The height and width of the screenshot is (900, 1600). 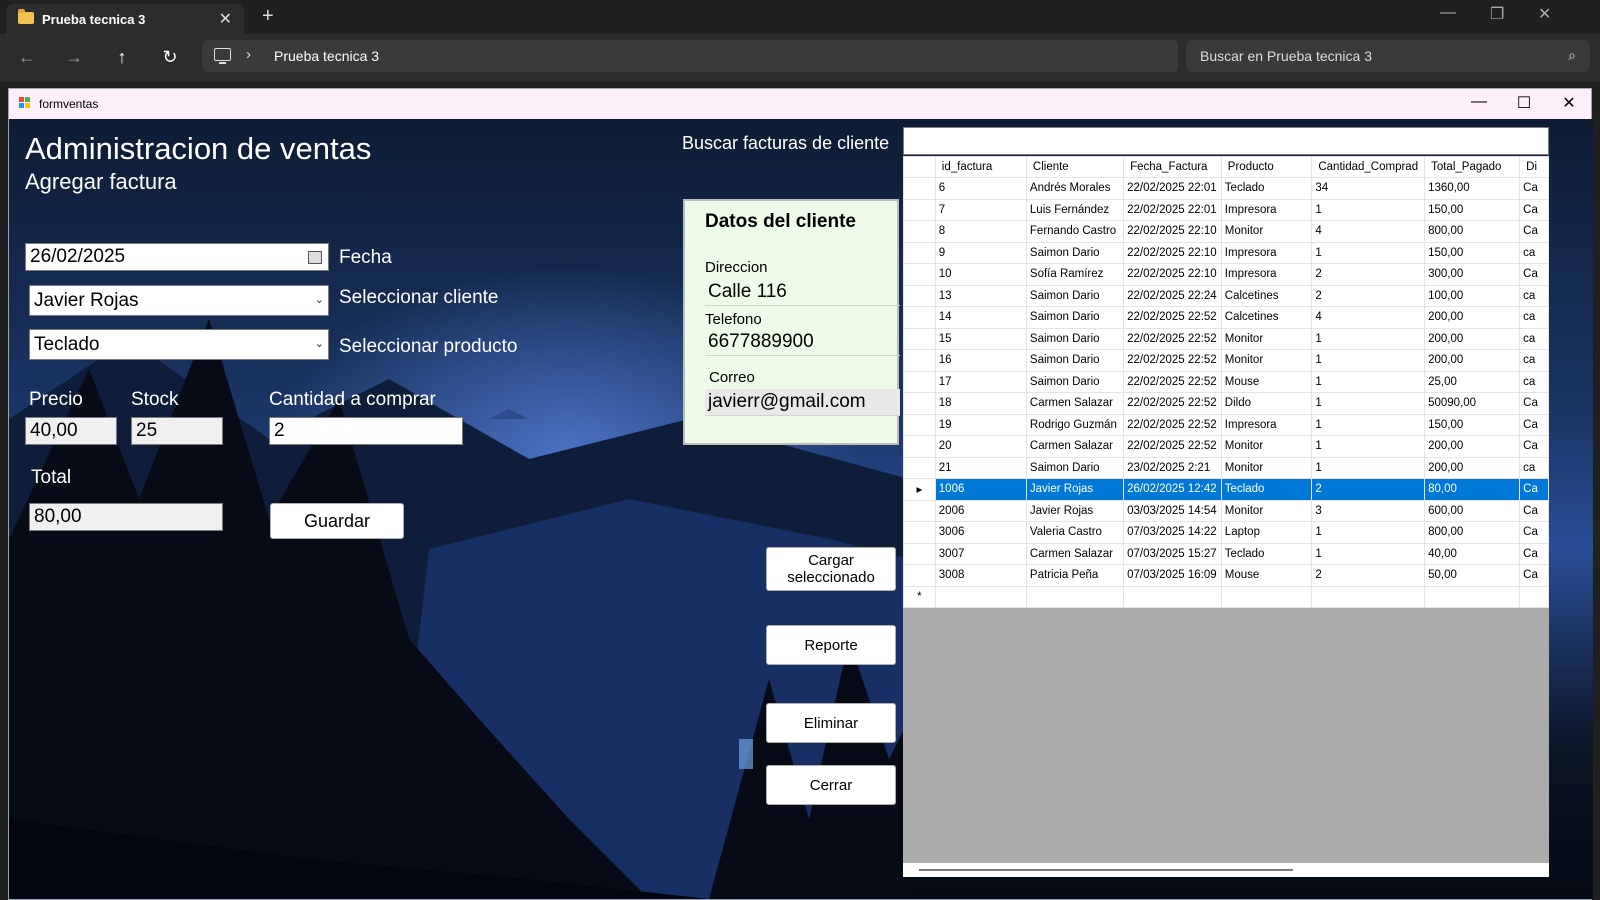 I want to click on table-cell: 13, so click(x=980, y=295).